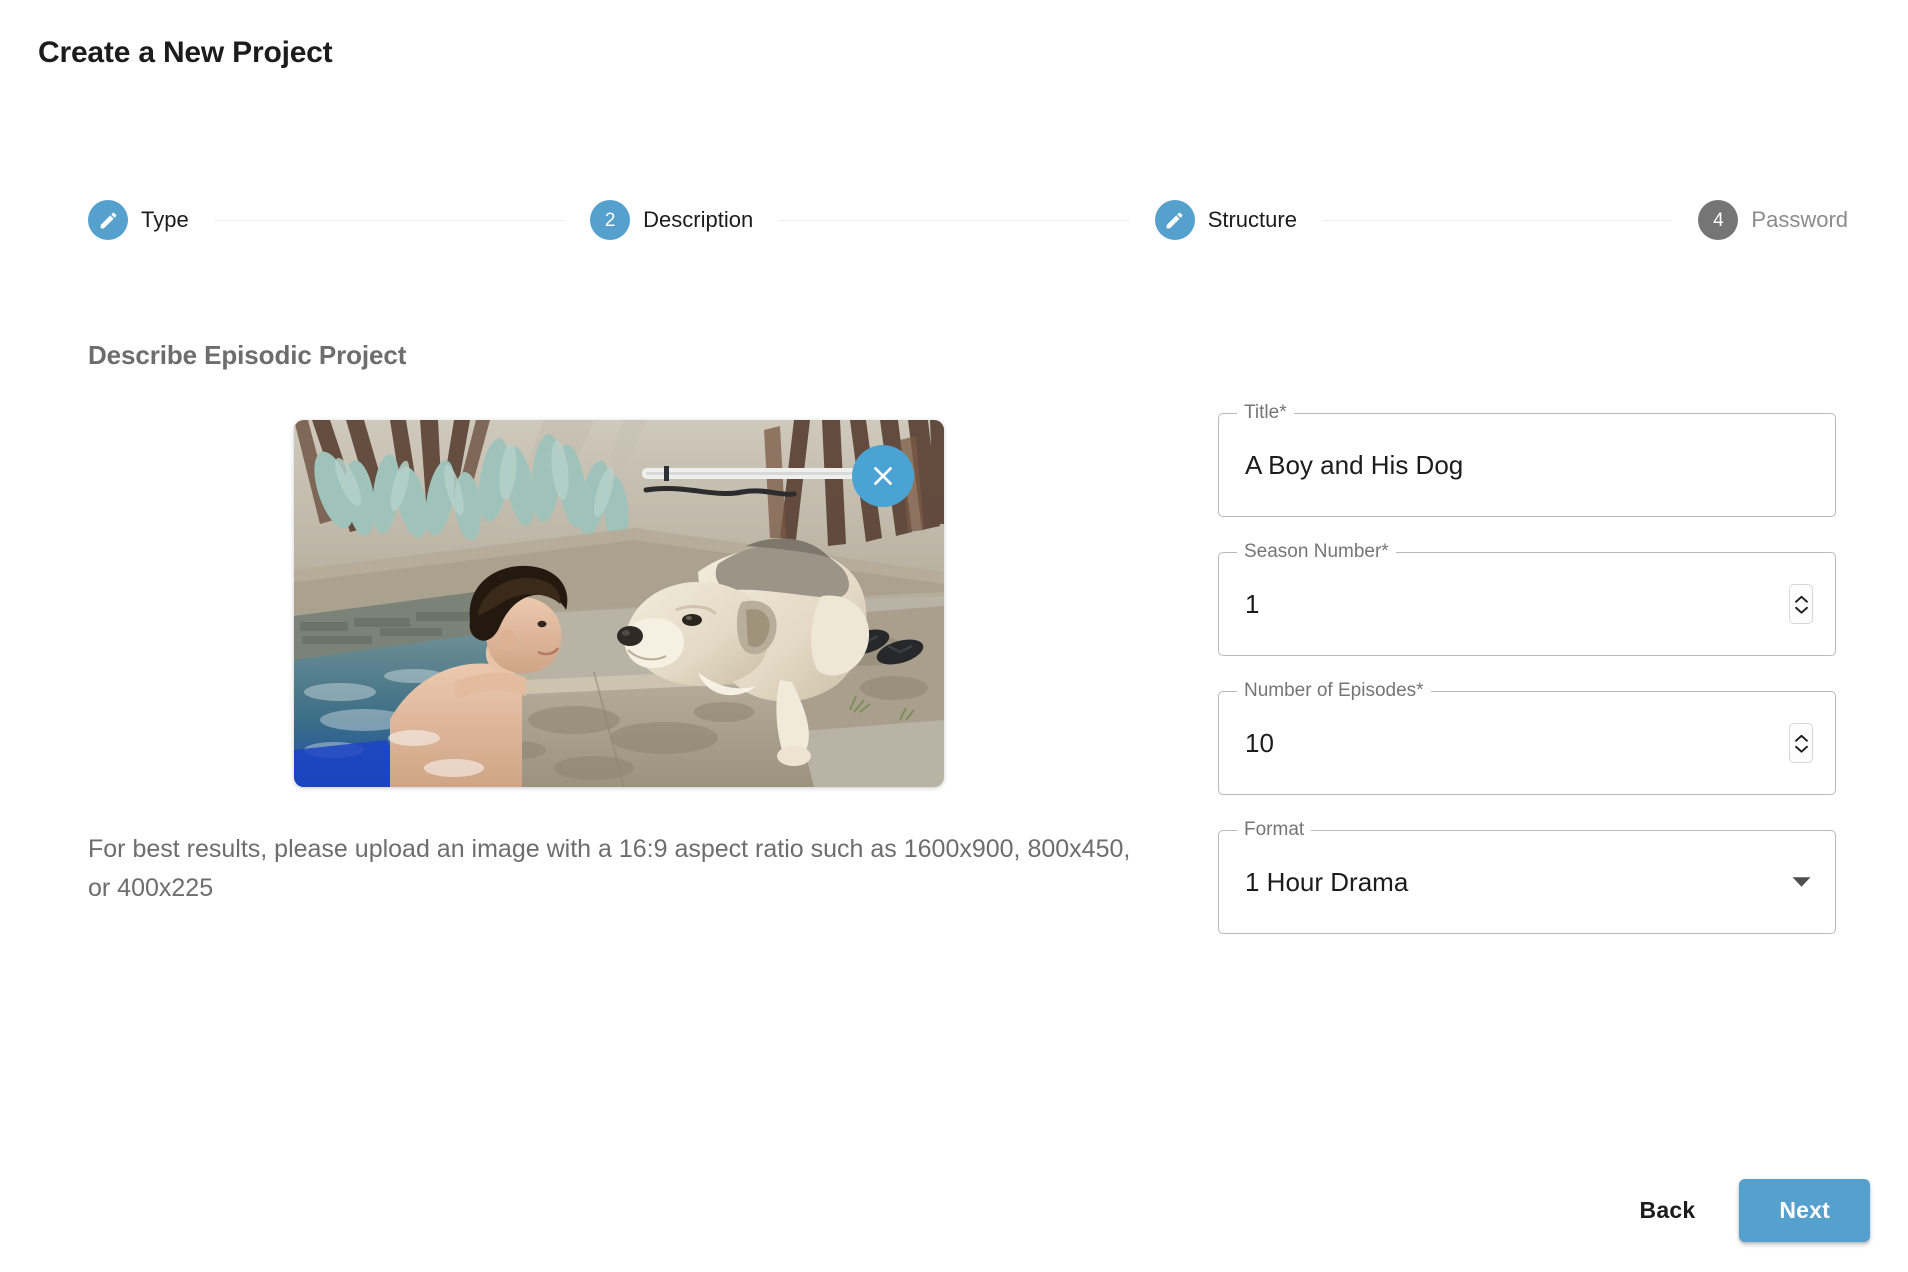 Image resolution: width=1908 pixels, height=1272 pixels. I want to click on stepper-step-structure: Structure, so click(1225, 220).